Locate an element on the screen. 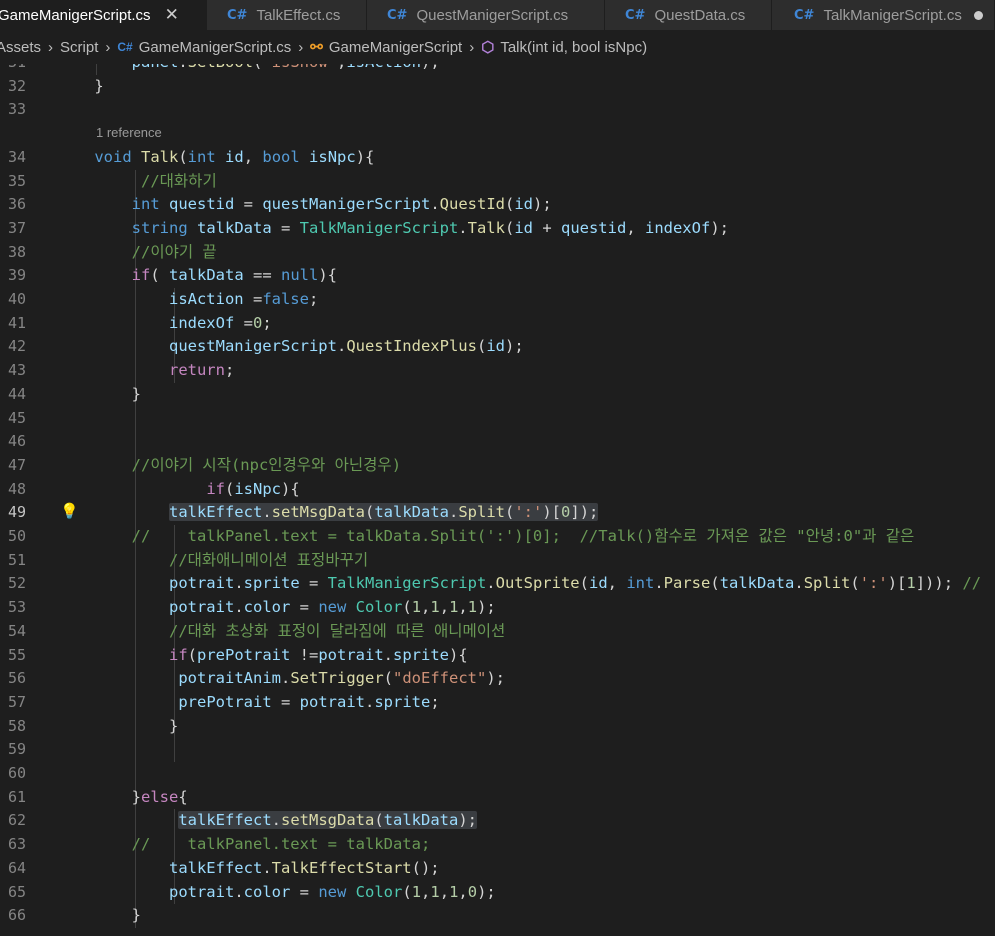 This screenshot has width=995, height=936. line-number: 66 is located at coordinates (16, 915).